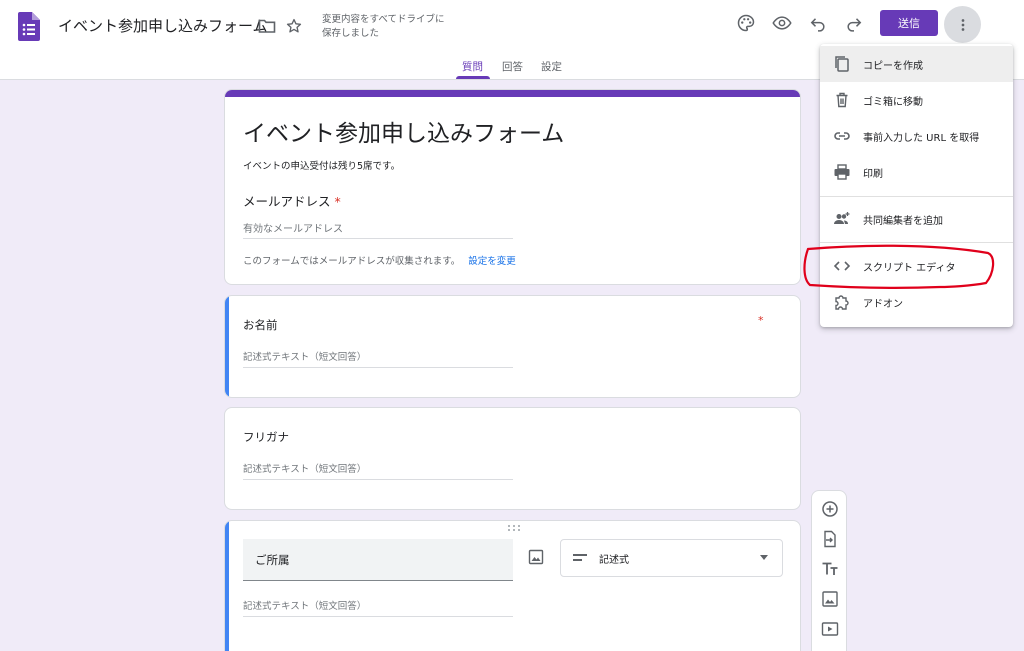 The height and width of the screenshot is (651, 1024). I want to click on forms-logo-icon, so click(29, 26).